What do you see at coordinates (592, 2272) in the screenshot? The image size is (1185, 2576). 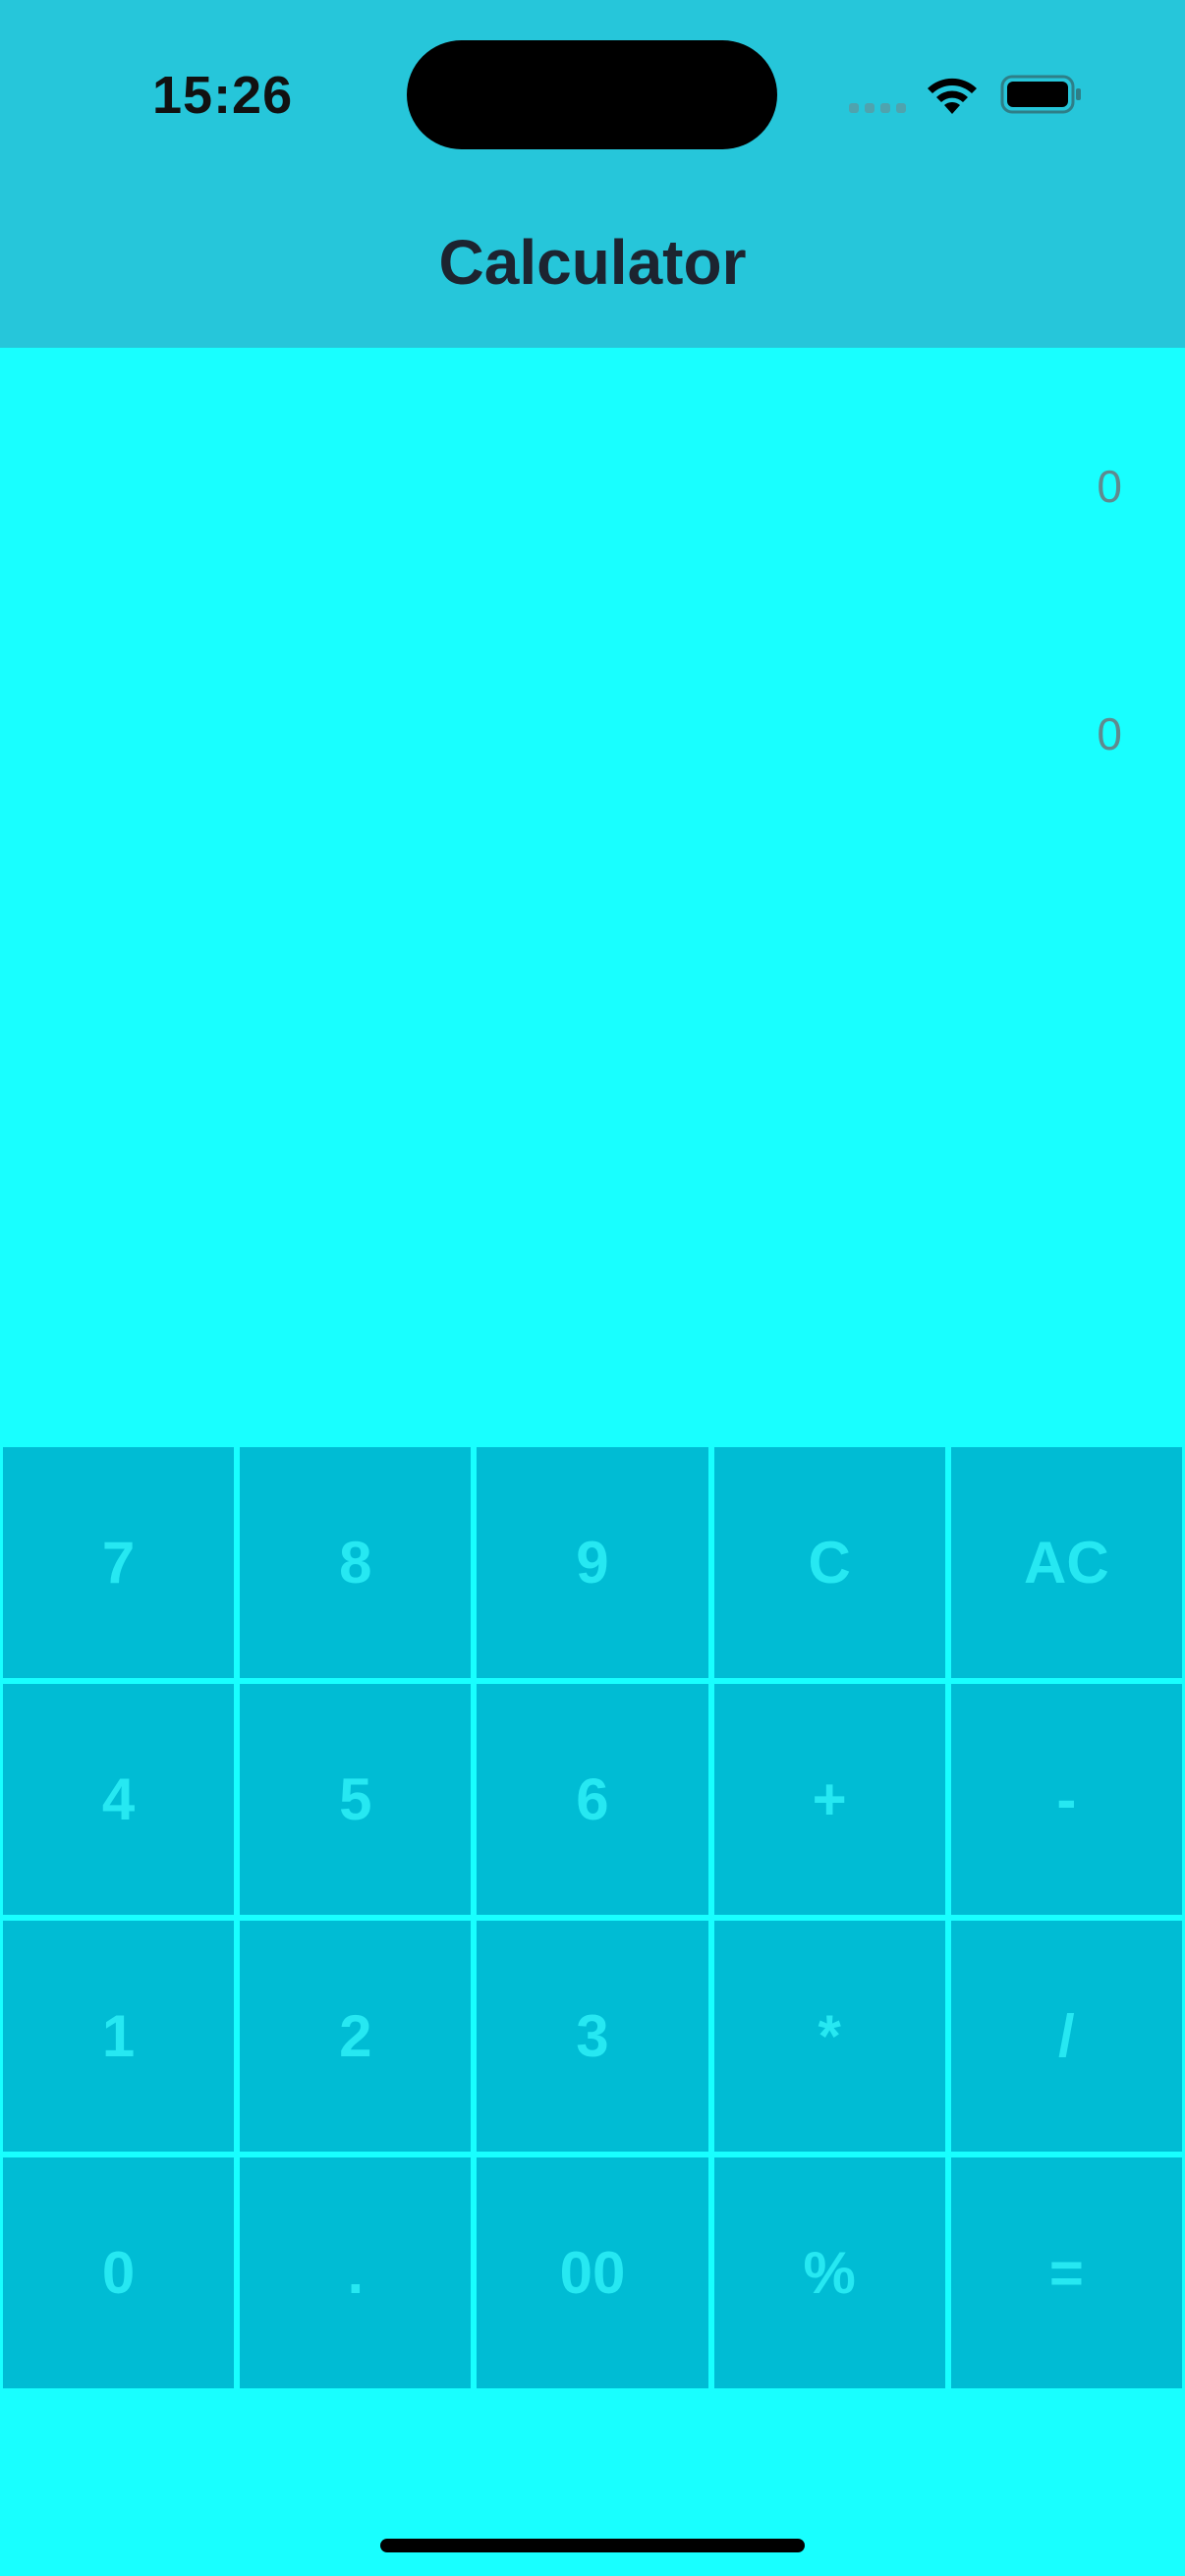 I see `key-double-zero: 00` at bounding box center [592, 2272].